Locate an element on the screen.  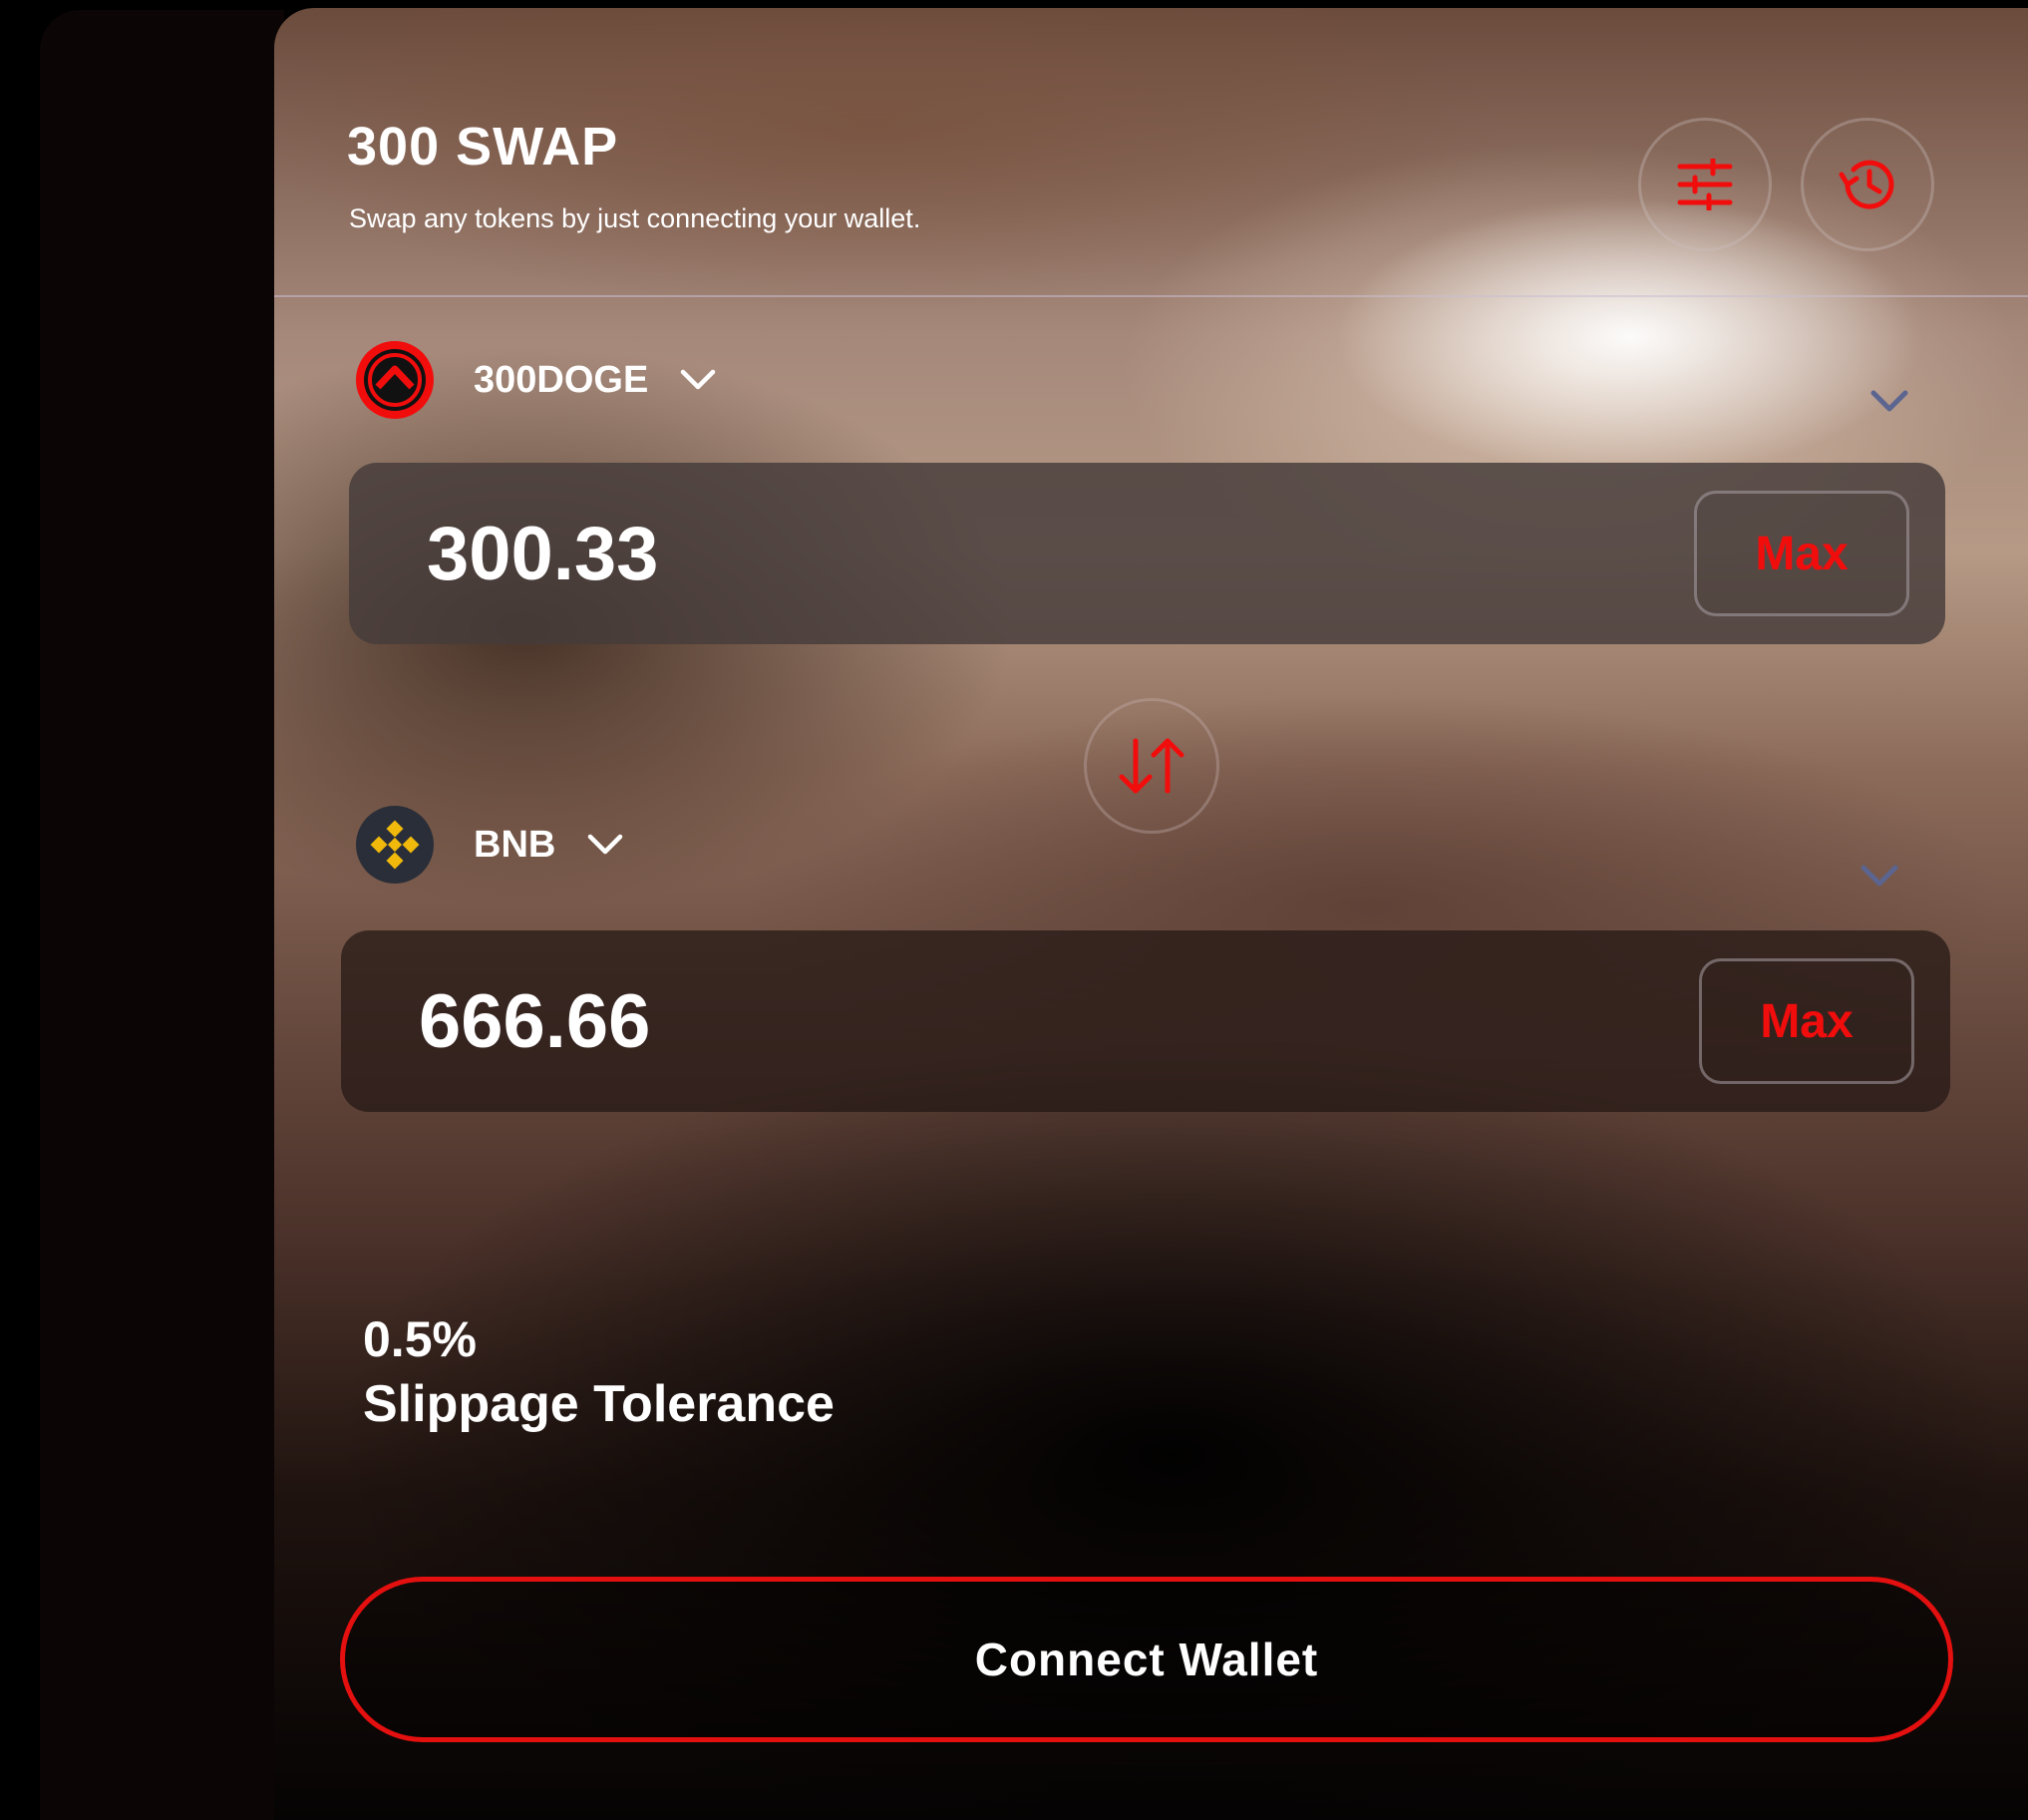
from-amount-box: 300.33 Max is located at coordinates (1147, 553).